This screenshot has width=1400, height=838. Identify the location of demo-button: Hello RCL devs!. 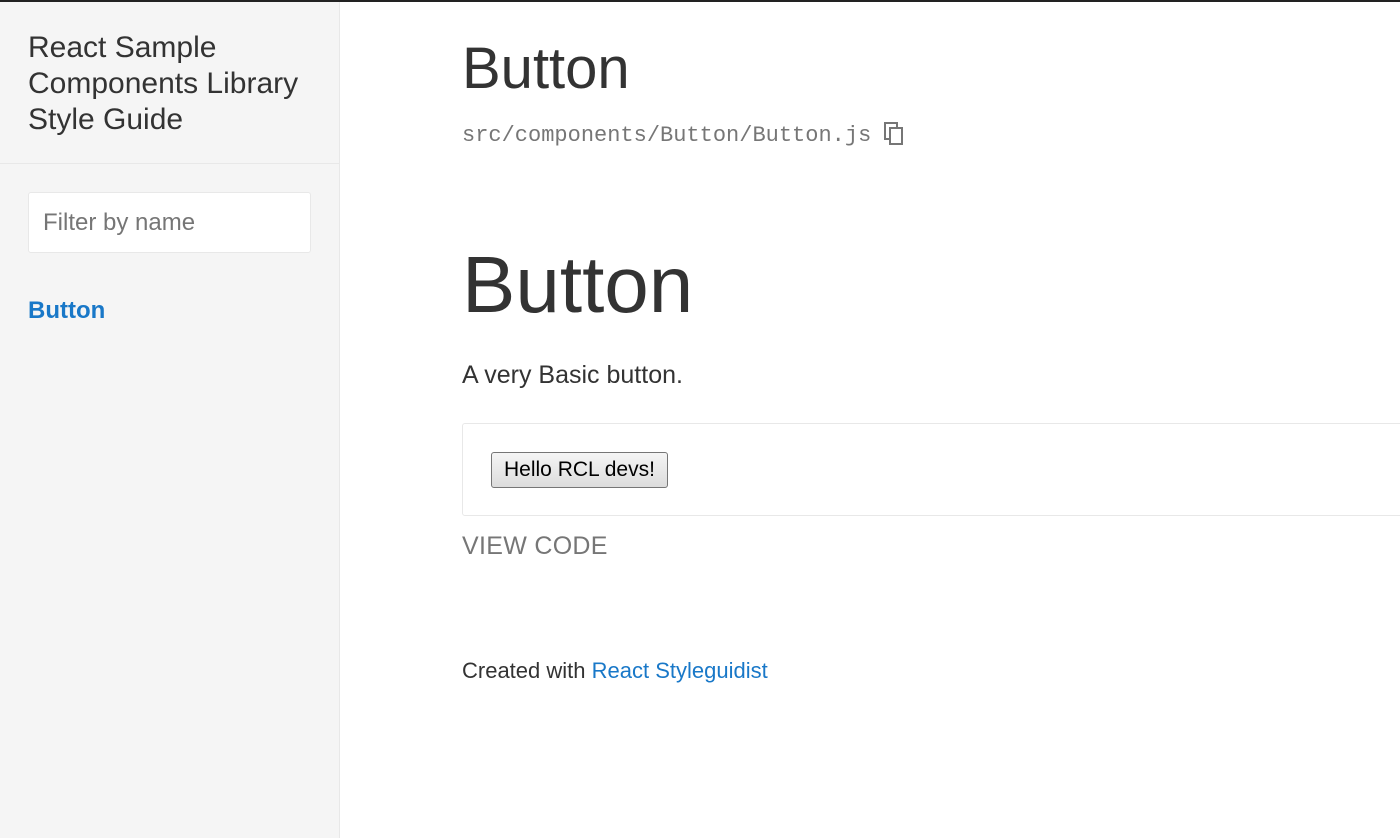
(579, 470).